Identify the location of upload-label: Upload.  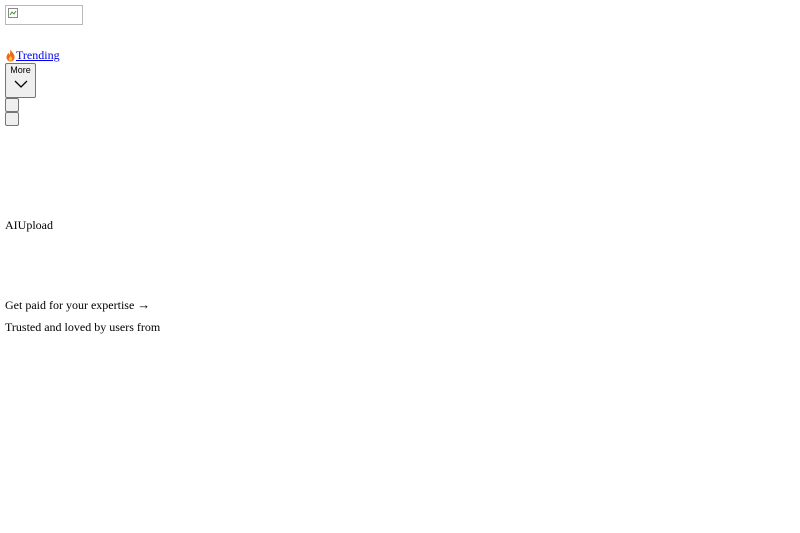
(35, 225).